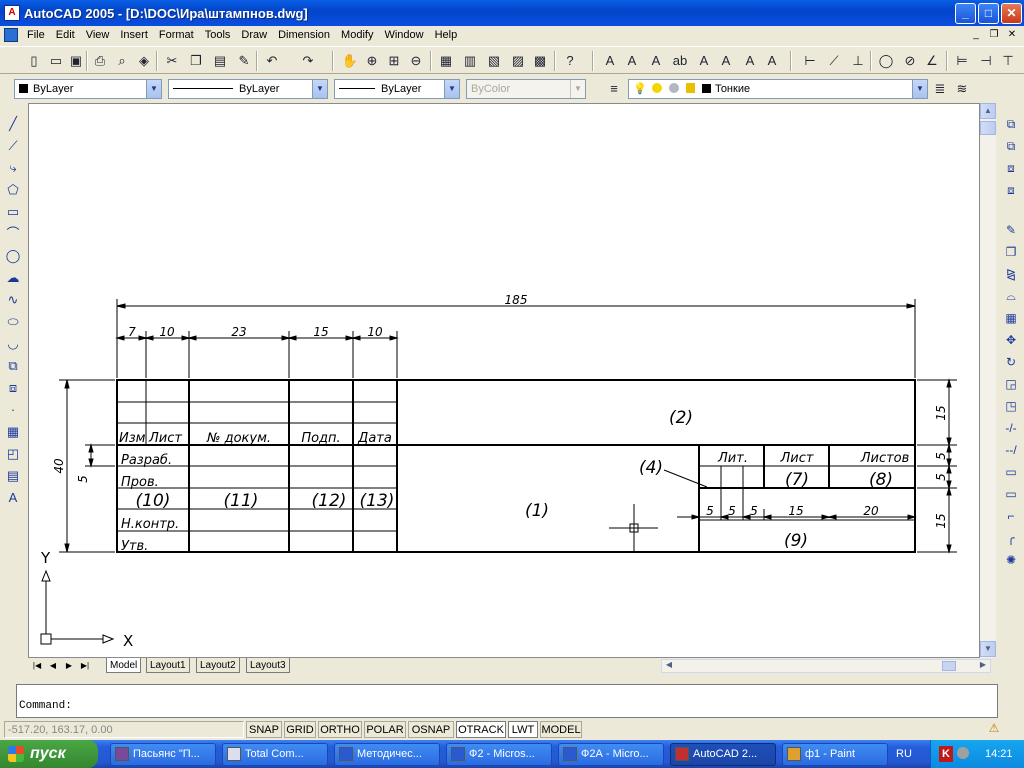 The image size is (1024, 768). Describe the element at coordinates (85, 665) in the screenshot. I see `last-tab-icon: ▶|` at that location.